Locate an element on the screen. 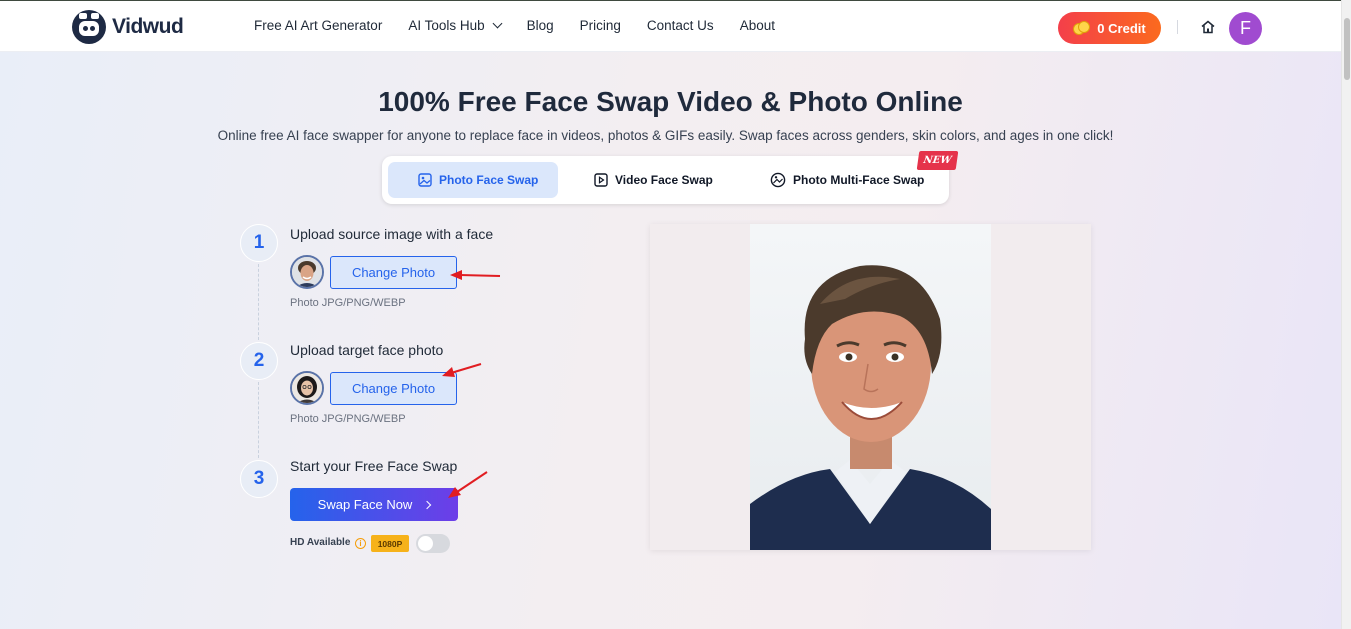 This screenshot has height=629, width=1351. source-face-preview-image is located at coordinates (870, 387).